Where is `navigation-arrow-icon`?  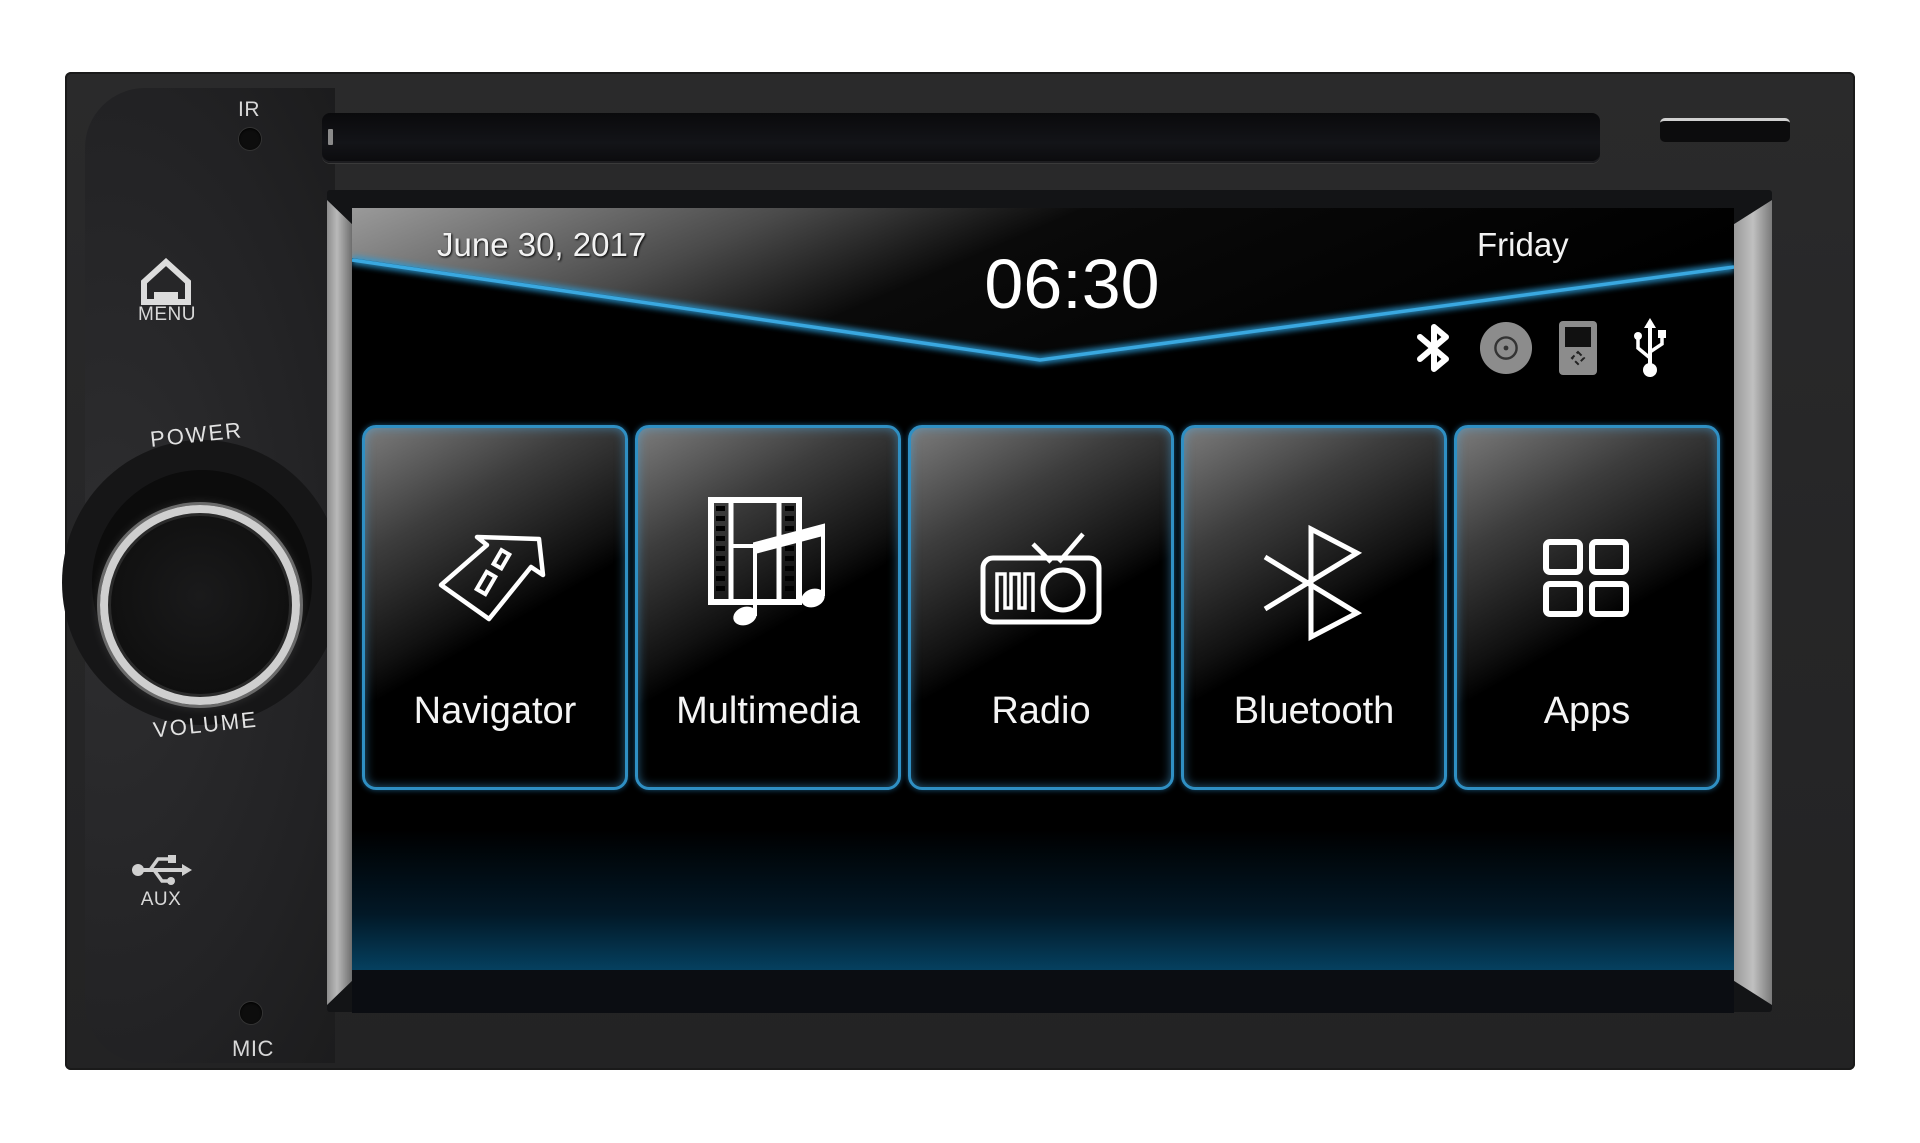 navigation-arrow-icon is located at coordinates (492, 578).